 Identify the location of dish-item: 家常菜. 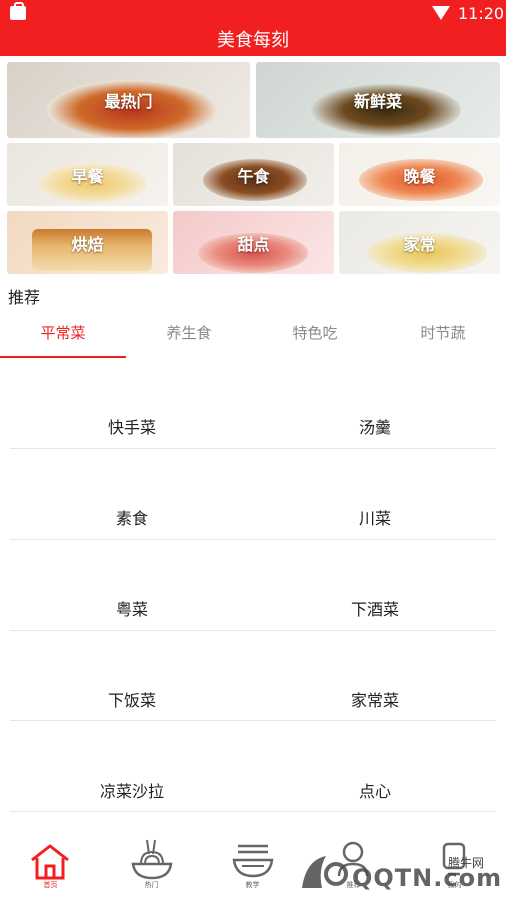
(375, 699).